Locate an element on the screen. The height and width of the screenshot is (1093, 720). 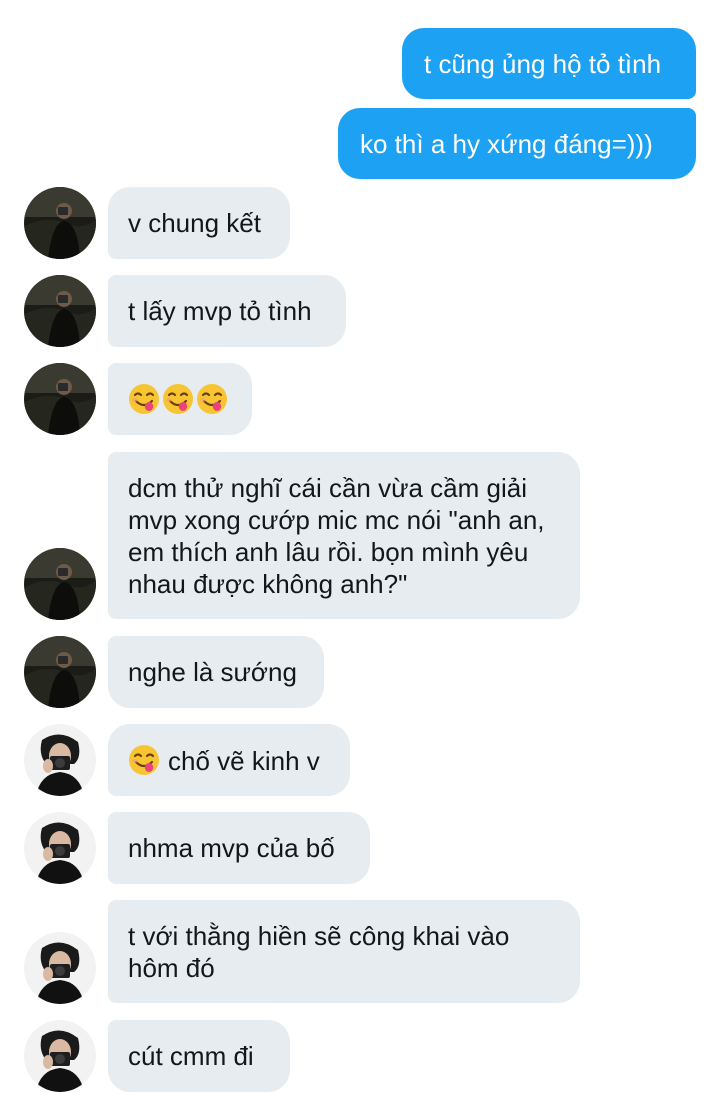
incoming-message: cút cmm đi is located at coordinates (199, 1056).